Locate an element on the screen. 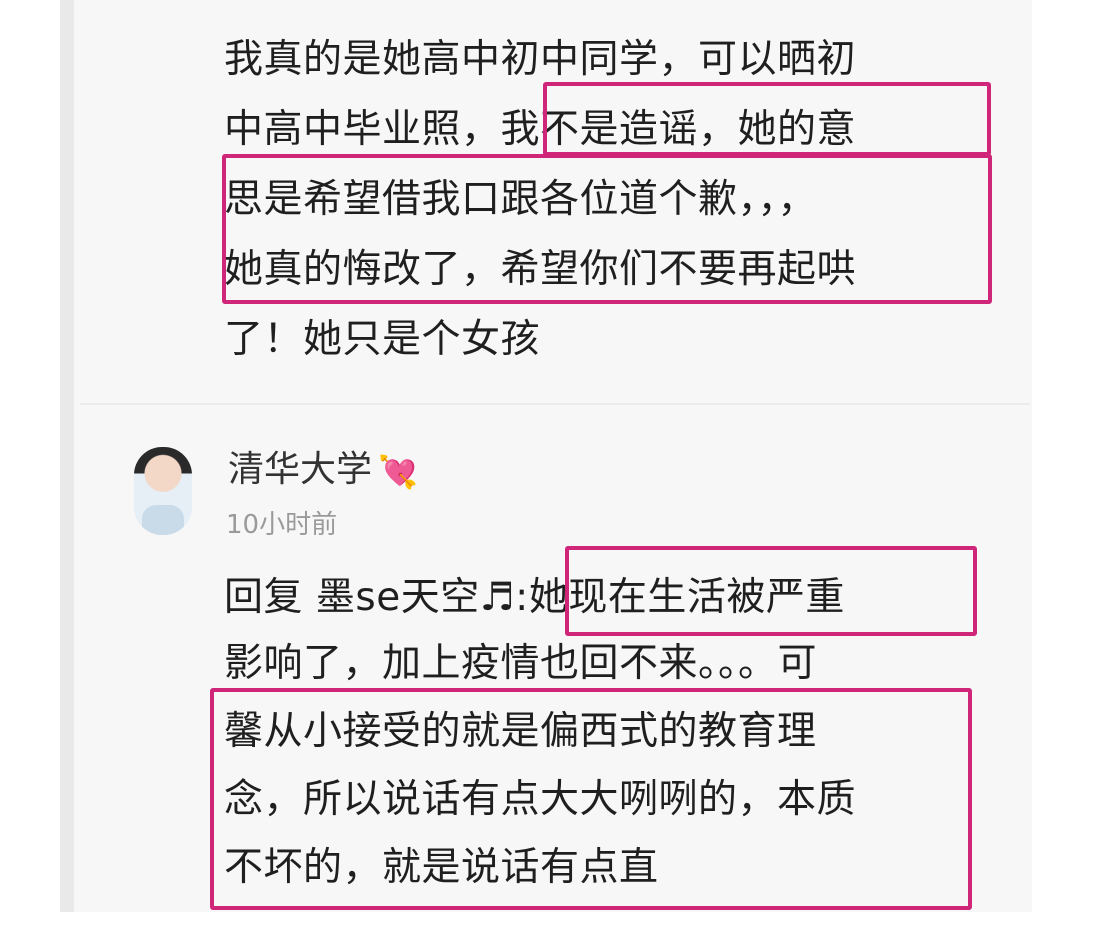 The width and height of the screenshot is (1107, 939). heart-arrow-icon: 💘 is located at coordinates (398, 472).